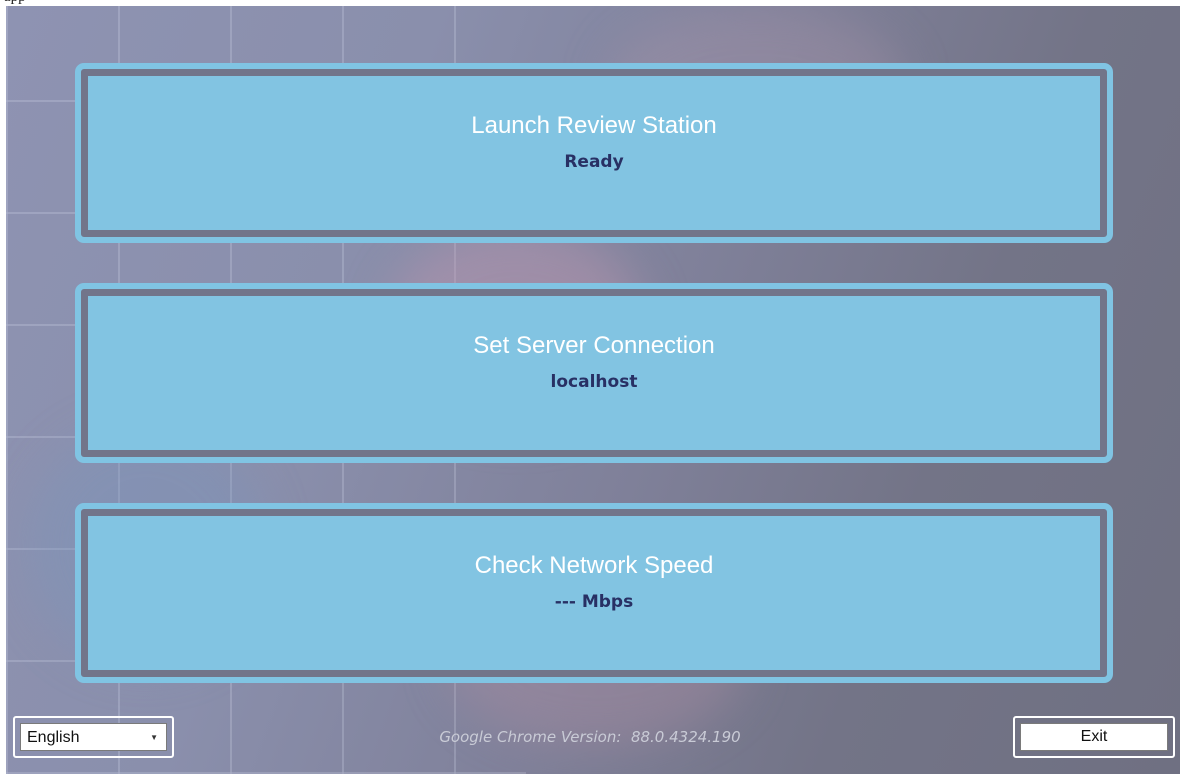 The image size is (1186, 774). I want to click on chevron-down-icon: ▼, so click(154, 737).